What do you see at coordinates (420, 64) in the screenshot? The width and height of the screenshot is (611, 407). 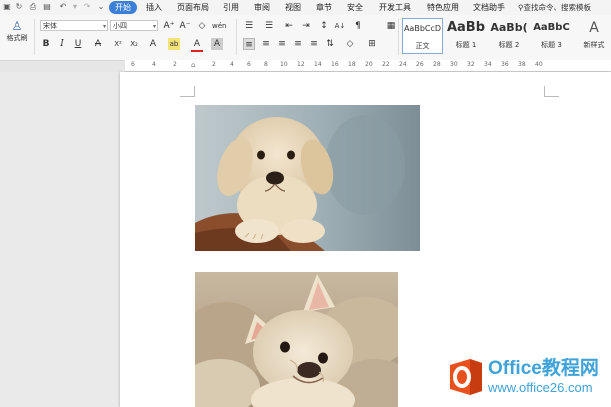 I see `ruler-label: 26` at bounding box center [420, 64].